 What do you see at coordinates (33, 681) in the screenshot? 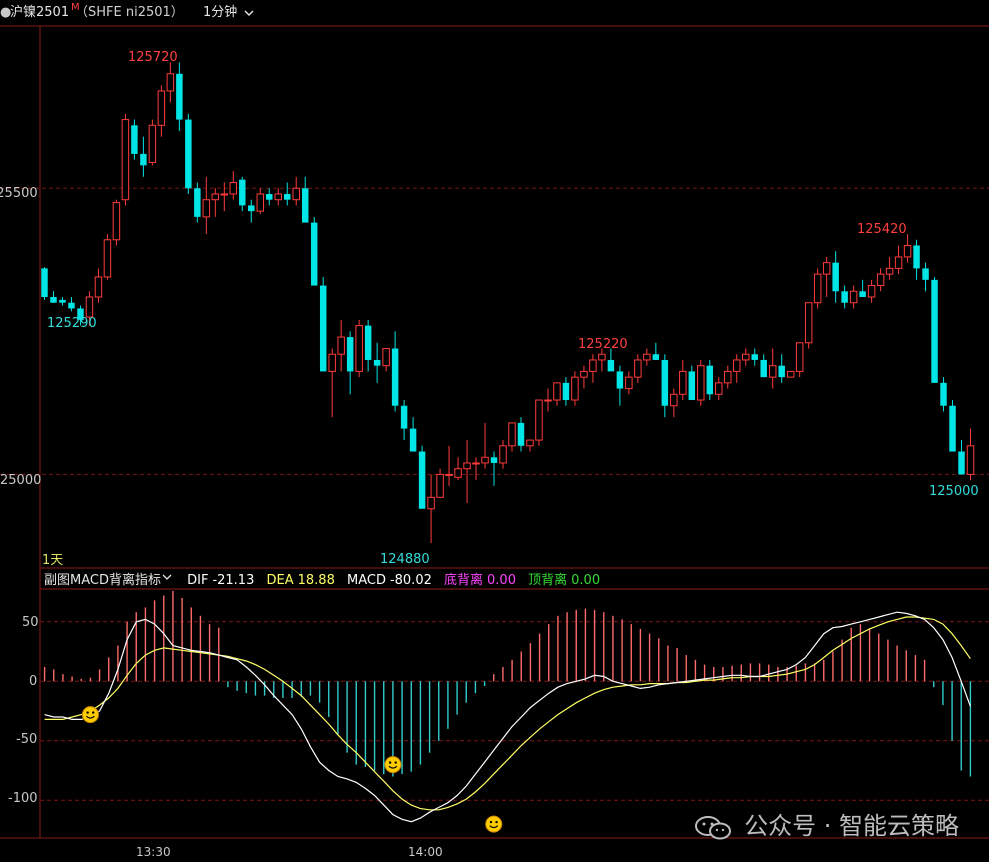
I see `macd-tick-0: 0` at bounding box center [33, 681].